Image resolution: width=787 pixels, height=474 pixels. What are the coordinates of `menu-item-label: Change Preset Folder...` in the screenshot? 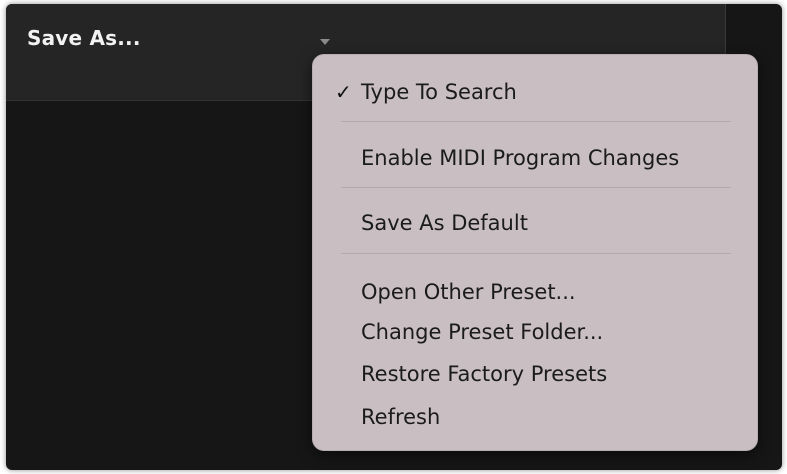 It's located at (482, 332).